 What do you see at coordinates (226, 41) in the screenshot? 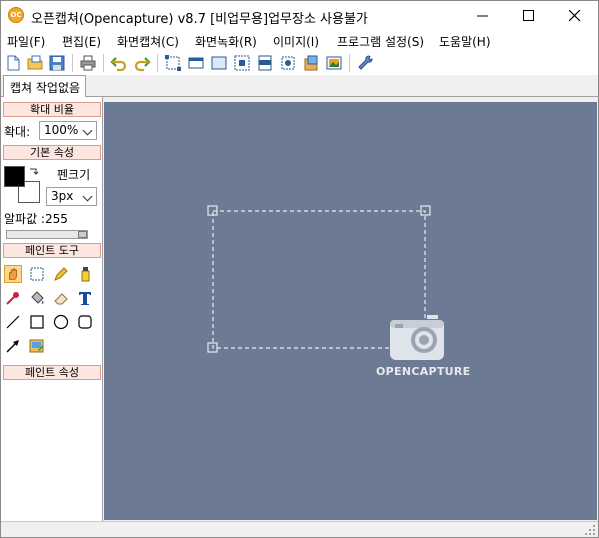
I see `menu-record: 화면녹화(R)` at bounding box center [226, 41].